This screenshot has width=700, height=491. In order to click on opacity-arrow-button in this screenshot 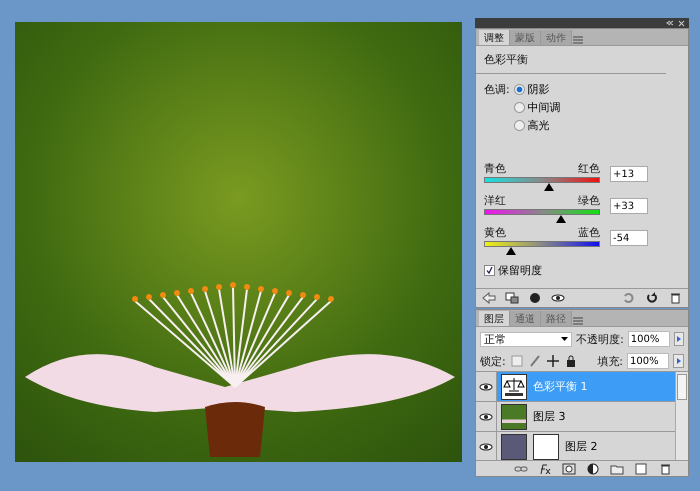, I will do `click(679, 339)`.